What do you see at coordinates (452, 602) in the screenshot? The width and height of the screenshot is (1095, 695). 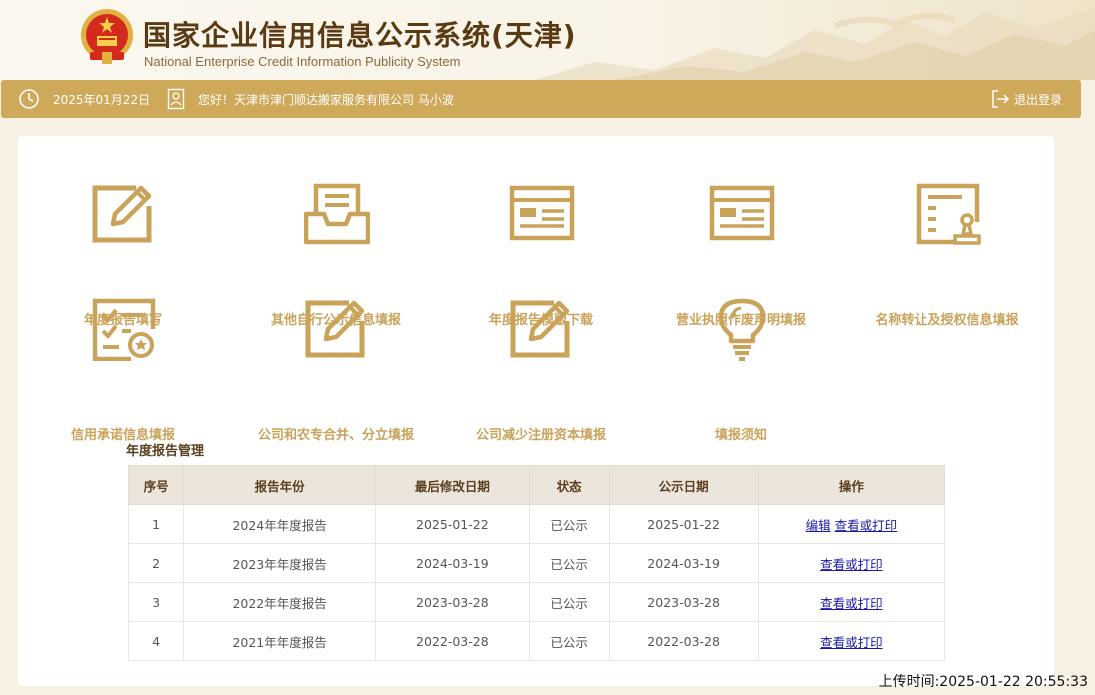 I see `modified-date: 2023-03-28` at bounding box center [452, 602].